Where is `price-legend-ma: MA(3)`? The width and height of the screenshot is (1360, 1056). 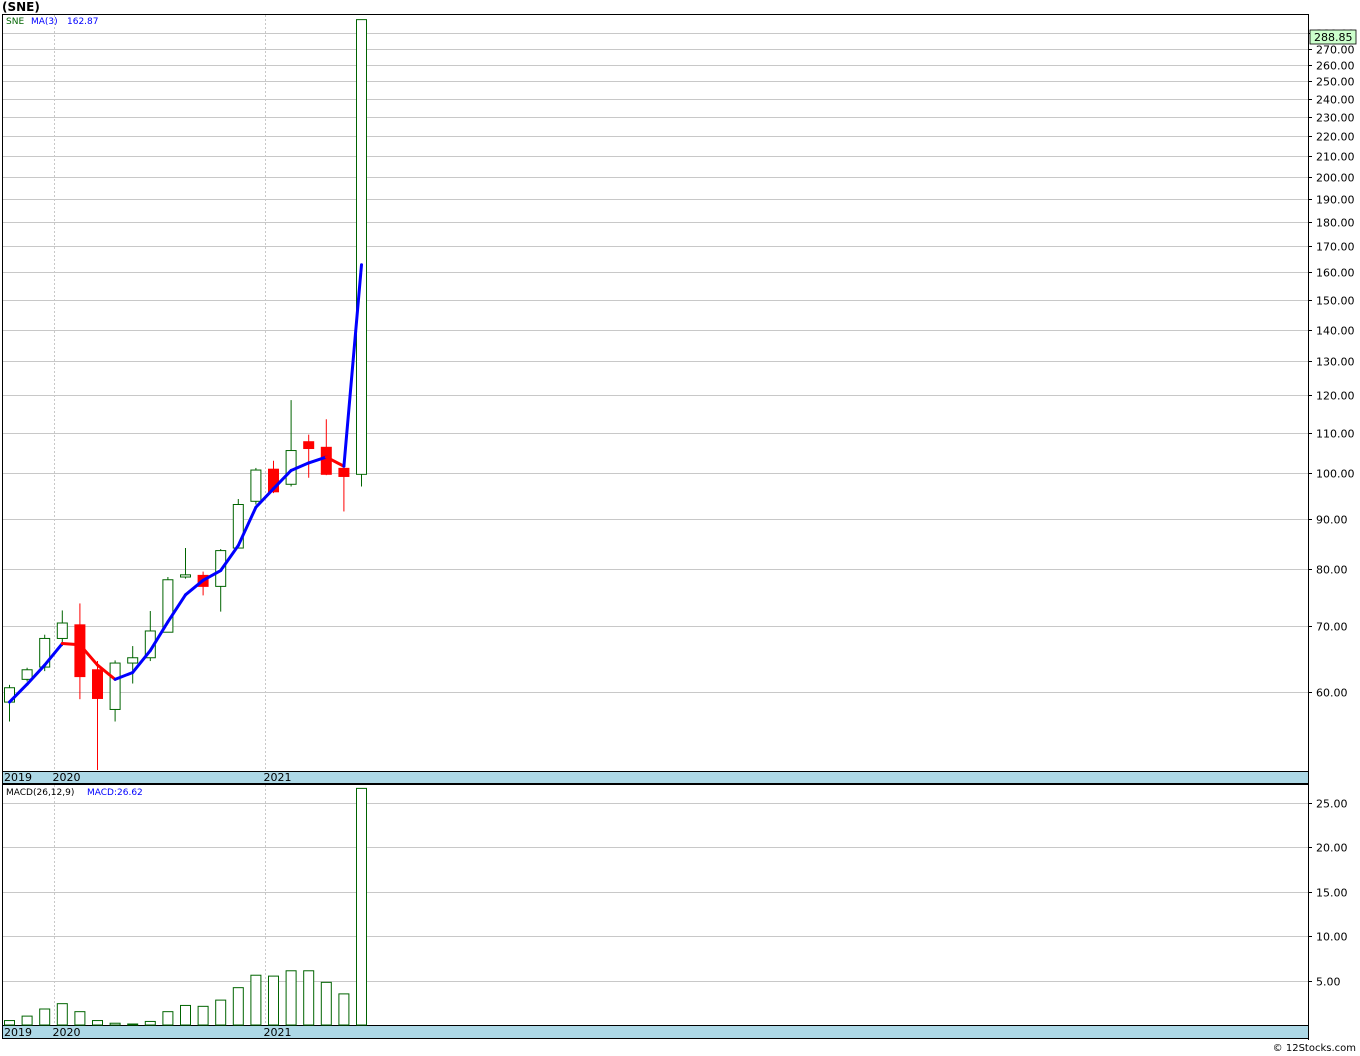
price-legend-ma: MA(3) is located at coordinates (44, 22).